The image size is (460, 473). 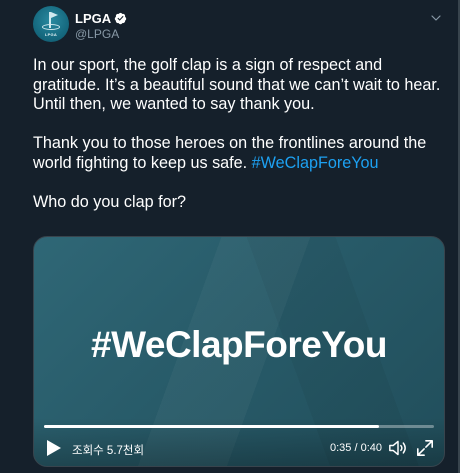 What do you see at coordinates (97, 34) in the screenshot?
I see `author-handle: @LPGA` at bounding box center [97, 34].